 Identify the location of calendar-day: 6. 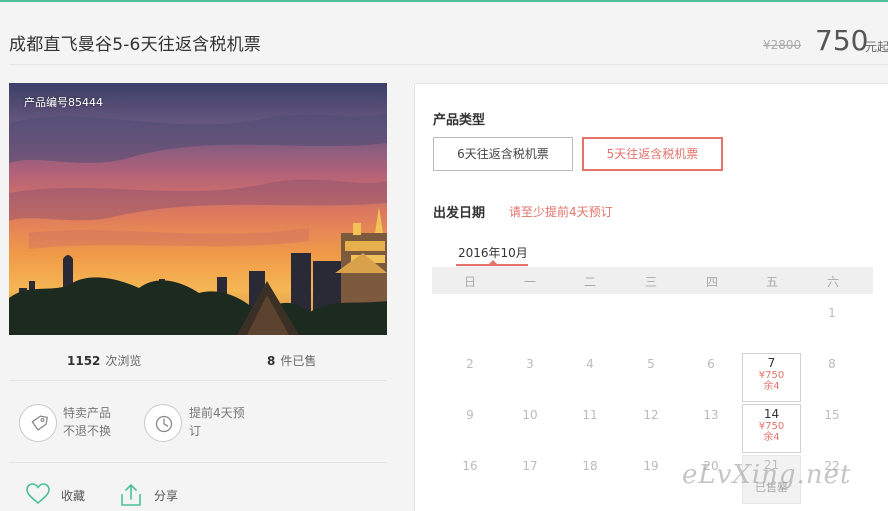
(711, 364).